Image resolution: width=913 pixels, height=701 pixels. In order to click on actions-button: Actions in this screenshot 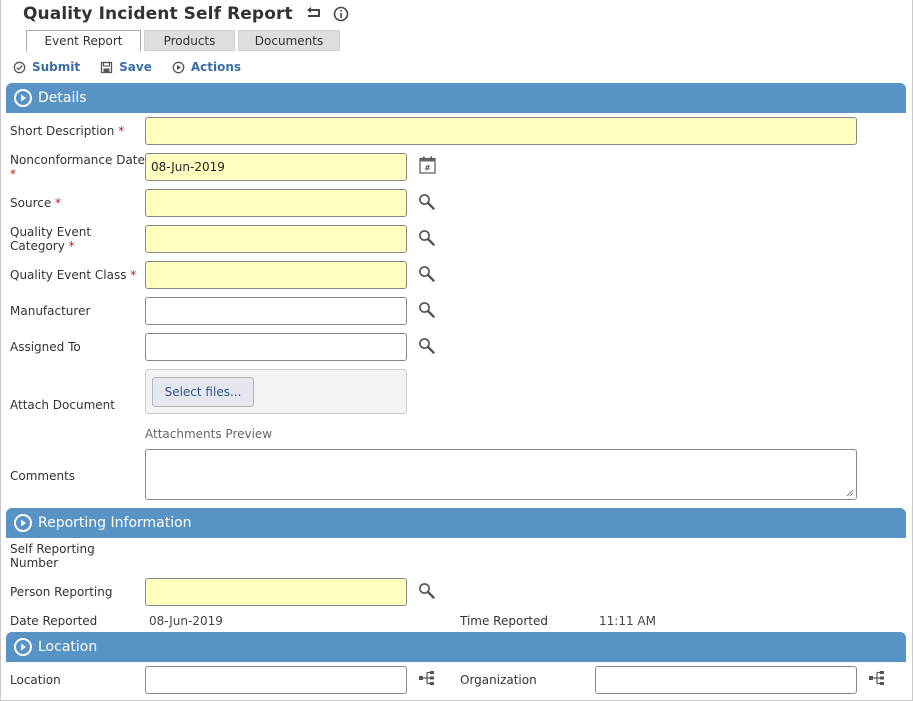, I will do `click(206, 67)`.